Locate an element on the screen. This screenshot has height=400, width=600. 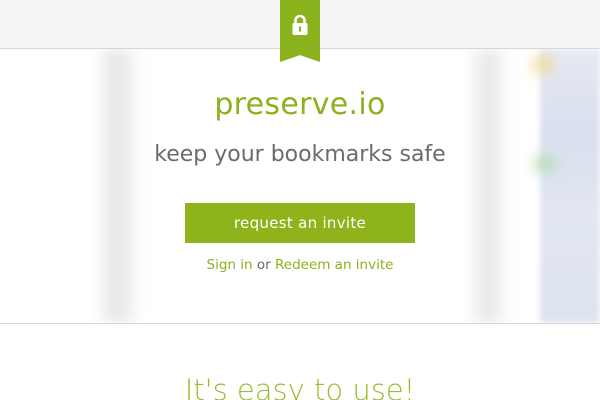
background-blur-spot is located at coordinates (542, 65).